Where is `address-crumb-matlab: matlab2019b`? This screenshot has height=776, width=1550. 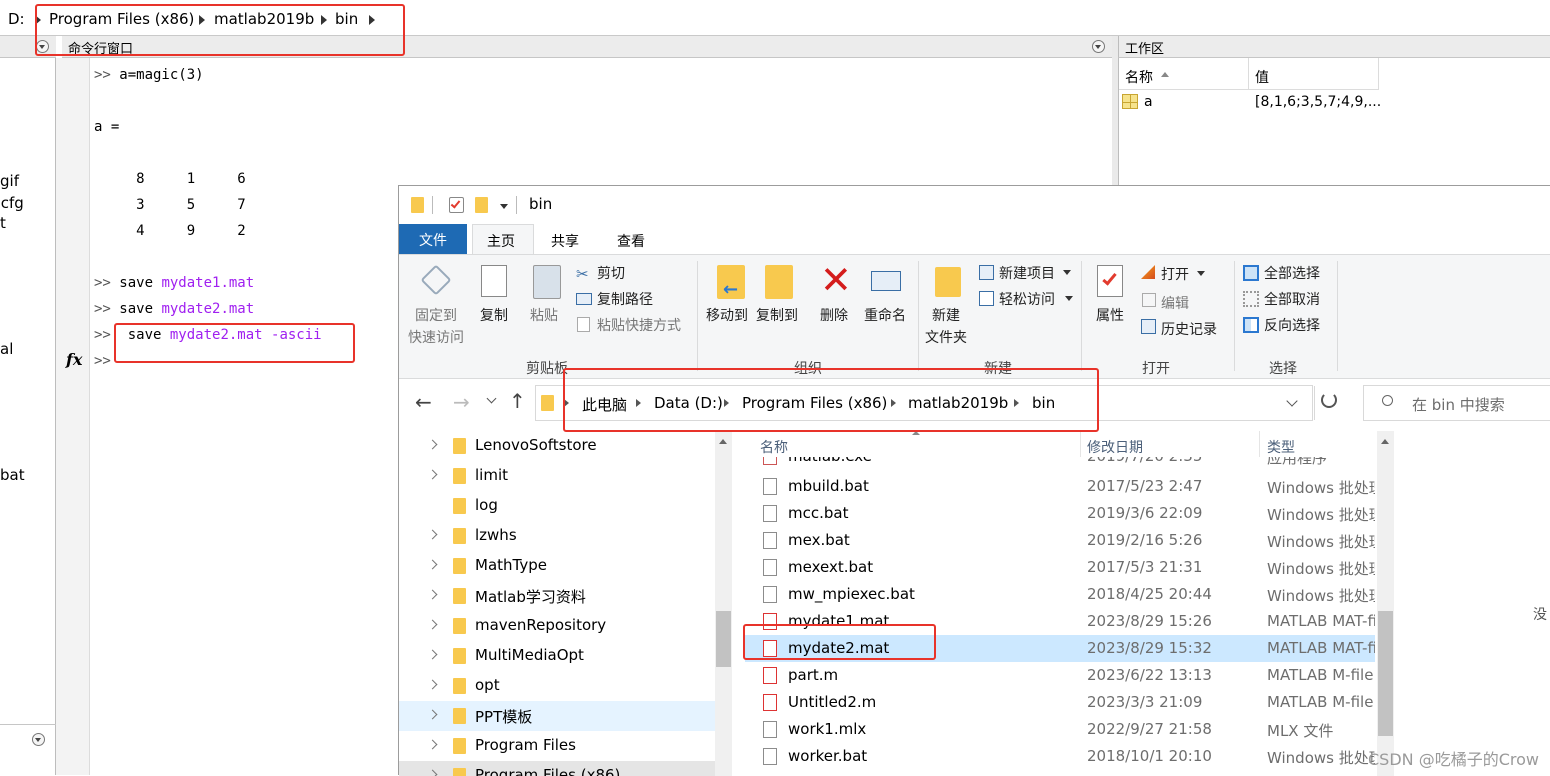 address-crumb-matlab: matlab2019b is located at coordinates (264, 19).